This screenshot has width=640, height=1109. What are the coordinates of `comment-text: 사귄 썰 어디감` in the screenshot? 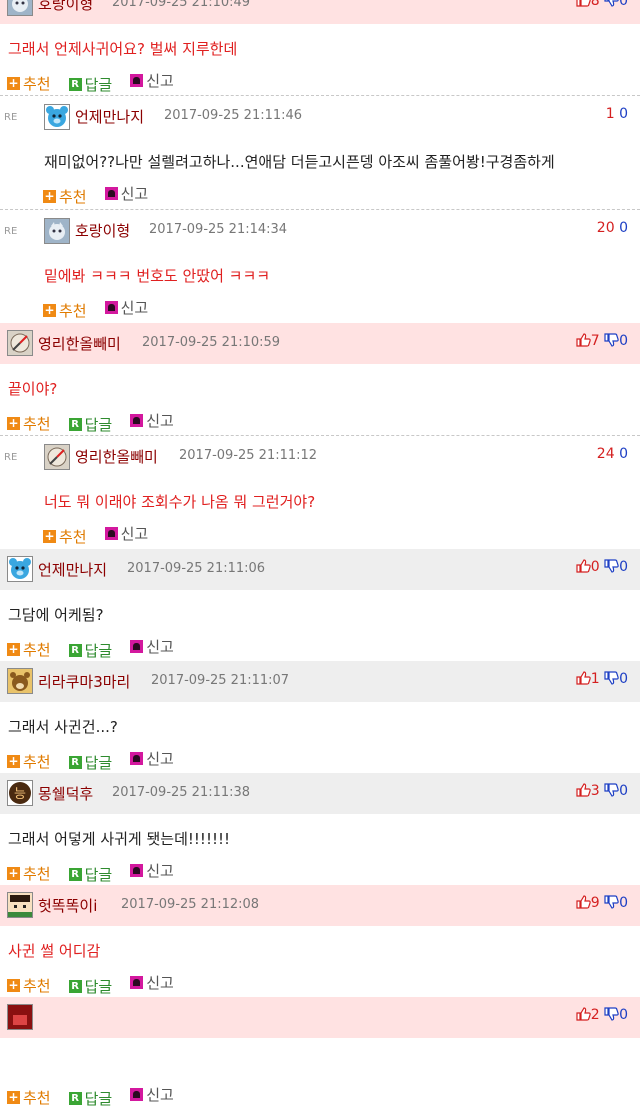 It's located at (54, 951).